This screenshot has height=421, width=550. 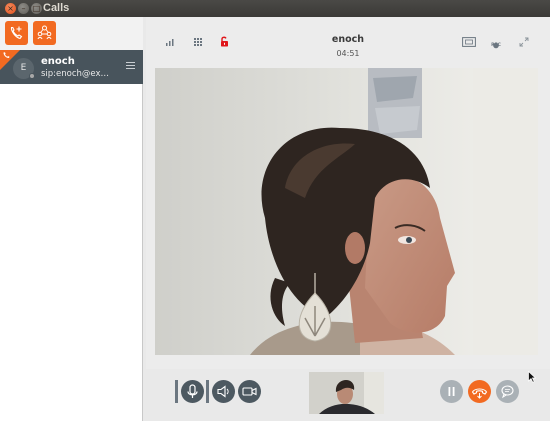 What do you see at coordinates (348, 53) in the screenshot?
I see `call-duration: 04:51` at bounding box center [348, 53].